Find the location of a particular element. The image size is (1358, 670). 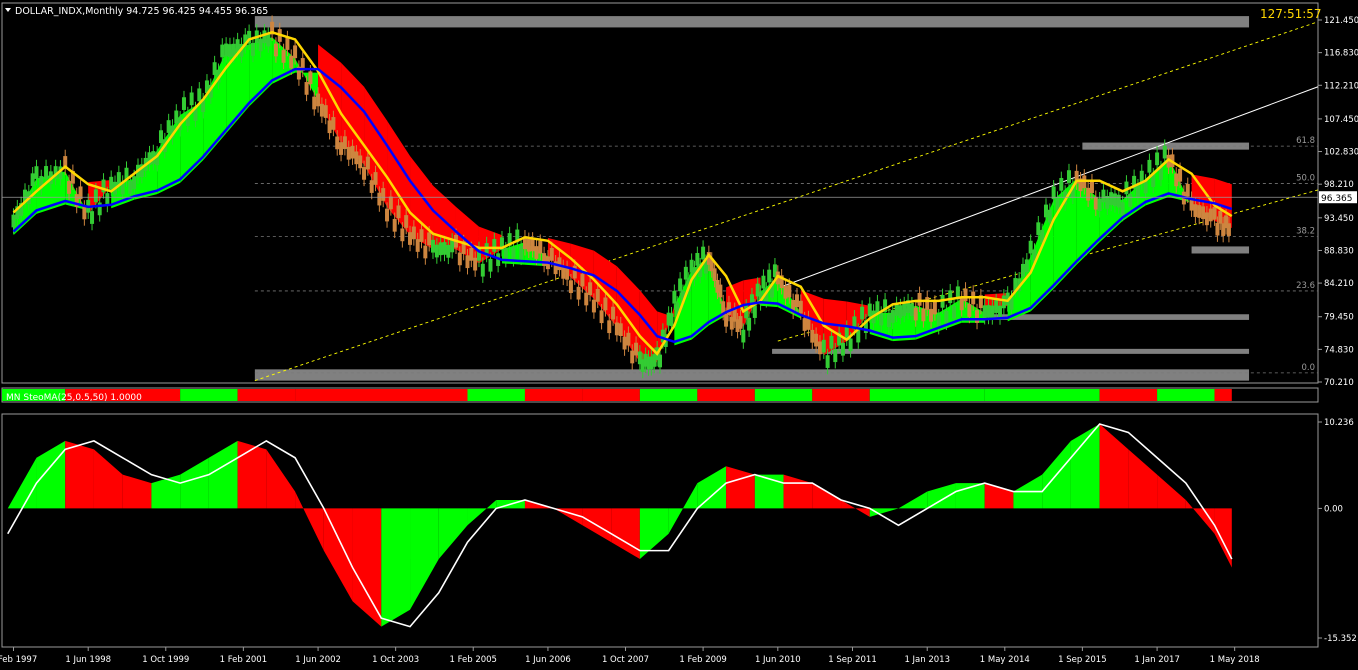

timer-text: 127:51:57 is located at coordinates (1291, 14).